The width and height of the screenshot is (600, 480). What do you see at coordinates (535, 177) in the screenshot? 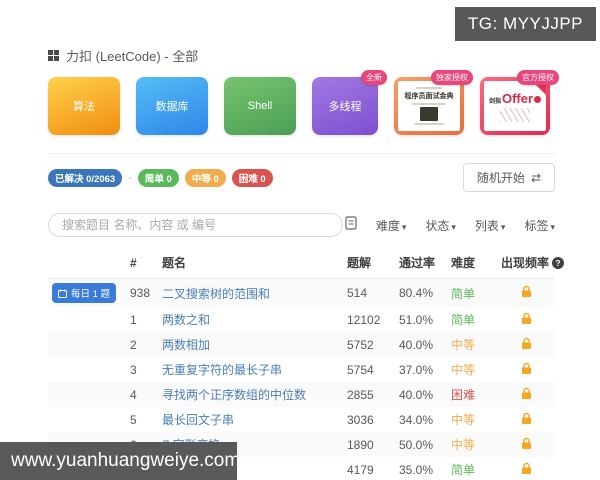
I see `shuffle-icon: ⇄` at bounding box center [535, 177].